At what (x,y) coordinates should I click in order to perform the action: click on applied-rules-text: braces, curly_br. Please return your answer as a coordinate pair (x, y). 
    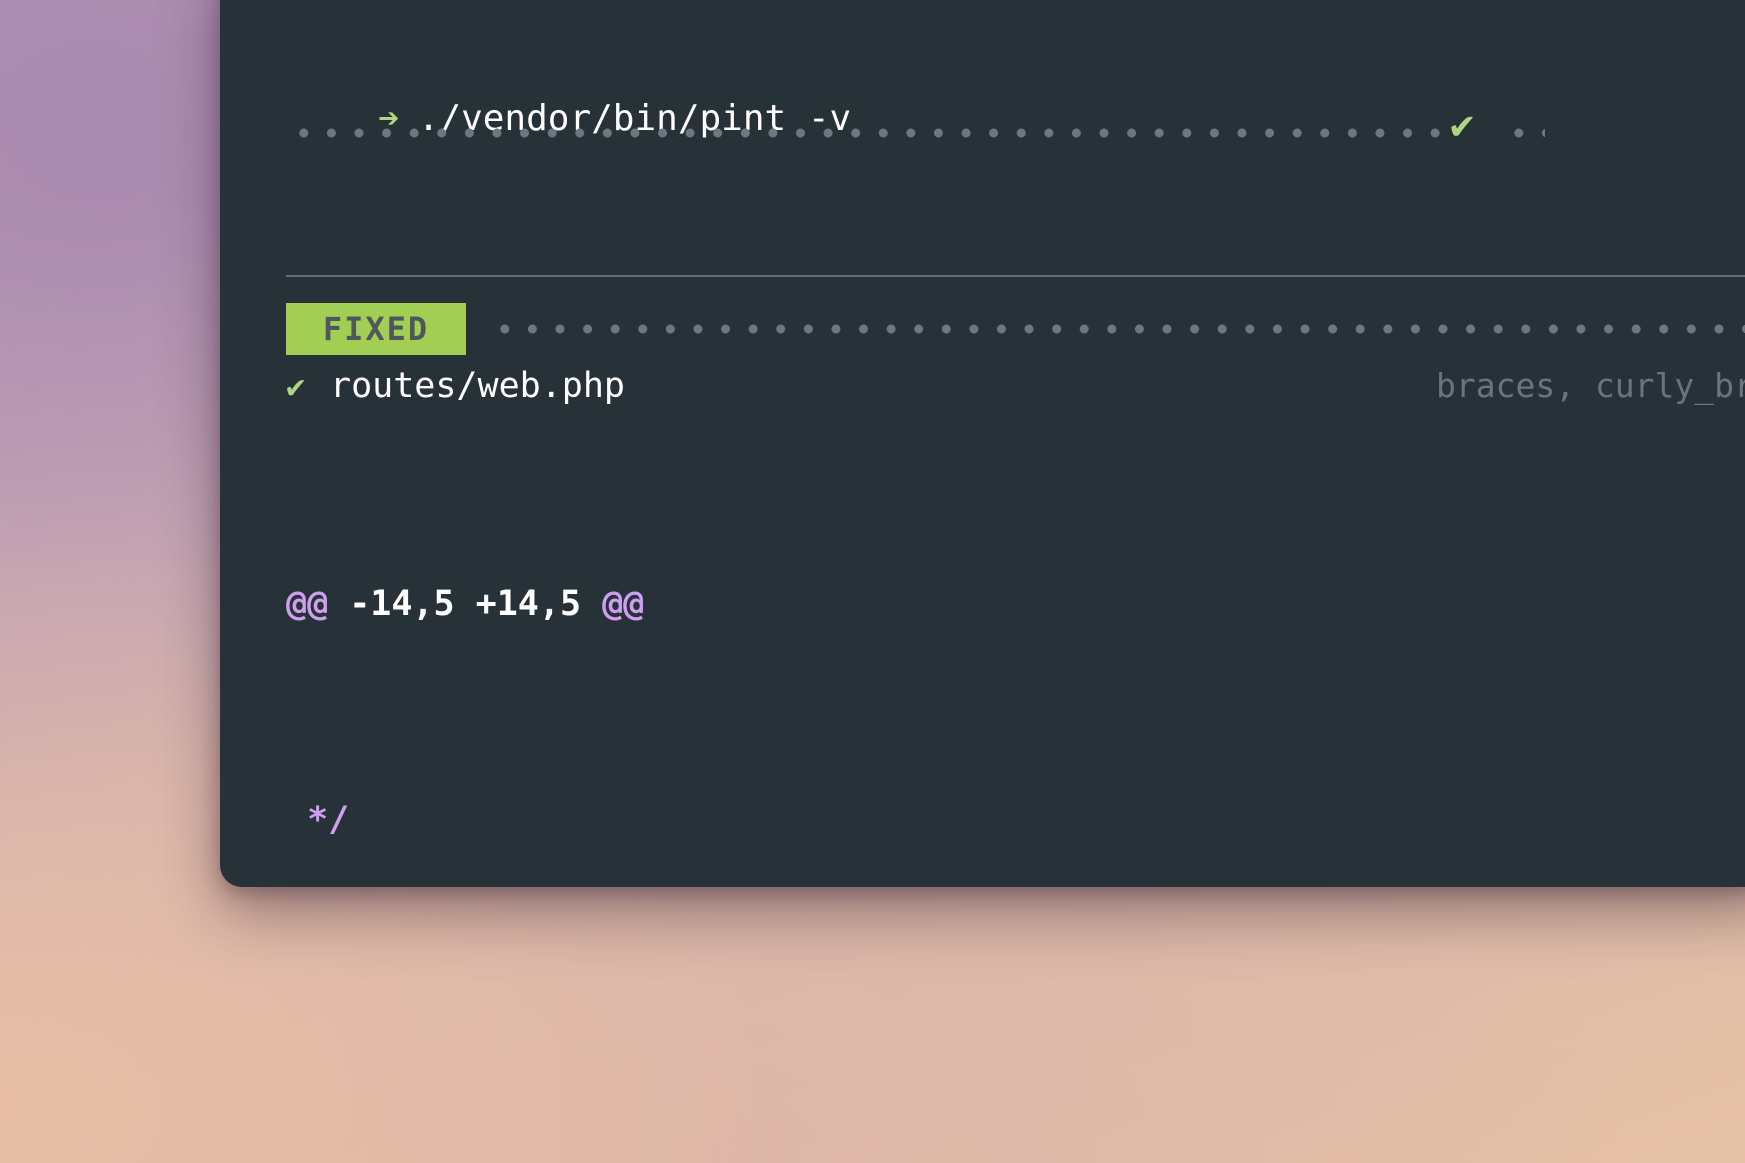
    Looking at the image, I should click on (1590, 385).